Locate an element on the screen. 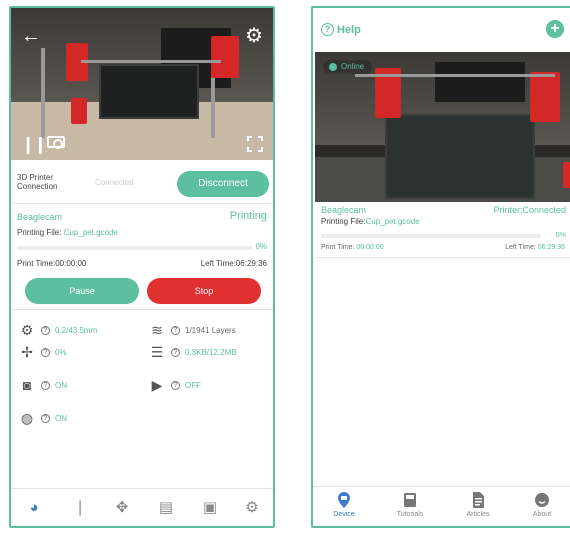  stop-button: Stop is located at coordinates (204, 291).